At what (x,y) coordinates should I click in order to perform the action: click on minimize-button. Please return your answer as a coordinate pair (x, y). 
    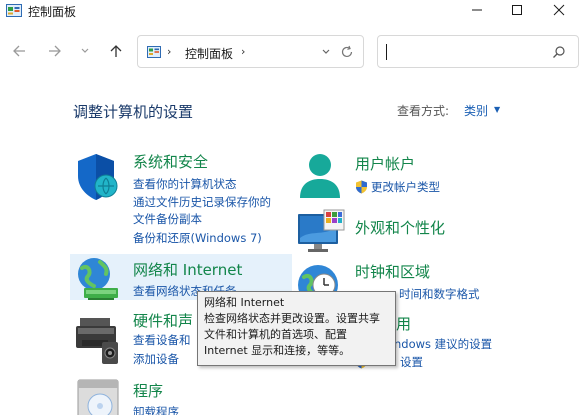
    Looking at the image, I should click on (477, 10).